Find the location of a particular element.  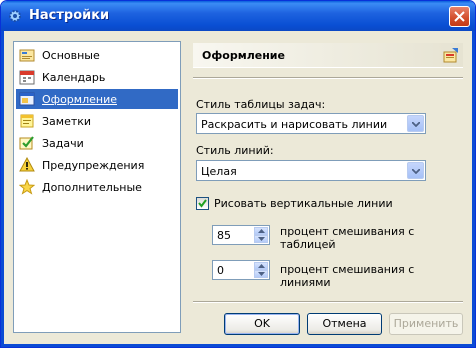

cancel-button: Отмена is located at coordinates (344, 324).